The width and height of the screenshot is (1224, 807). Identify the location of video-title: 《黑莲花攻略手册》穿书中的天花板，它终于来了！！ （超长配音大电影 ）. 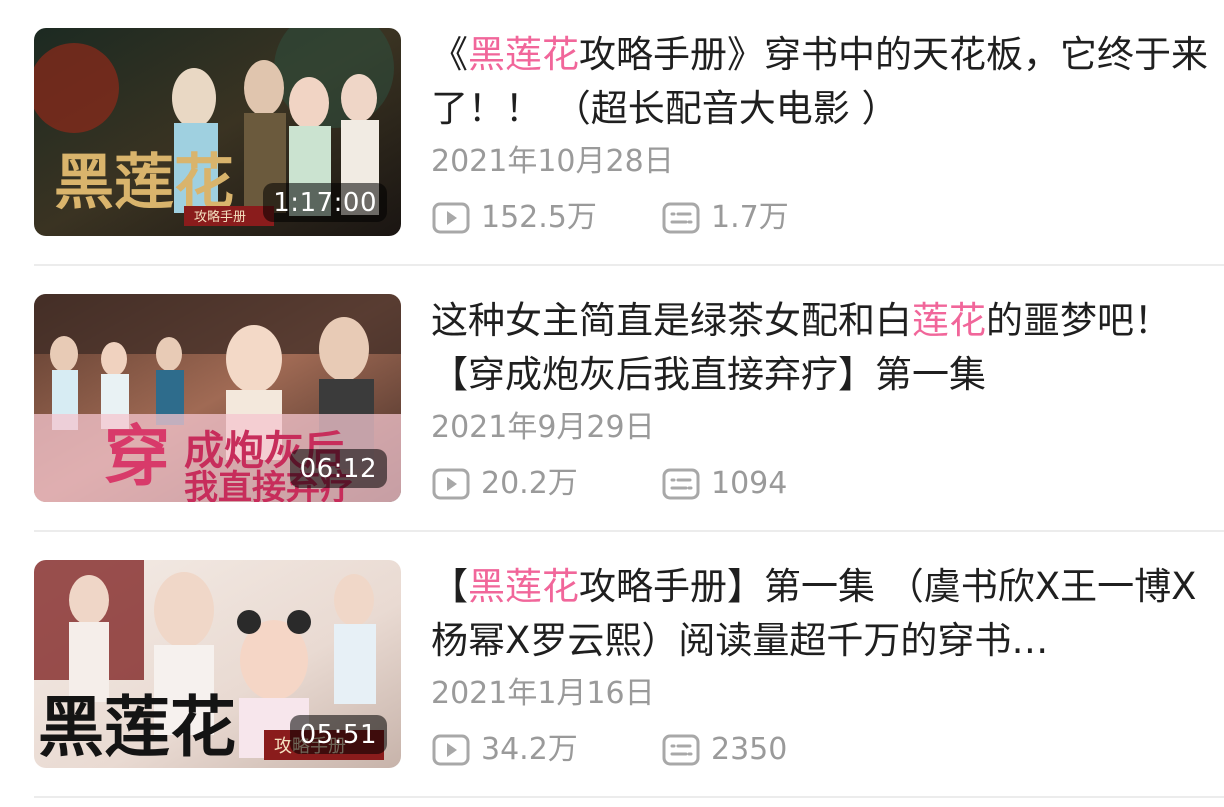
(821, 82).